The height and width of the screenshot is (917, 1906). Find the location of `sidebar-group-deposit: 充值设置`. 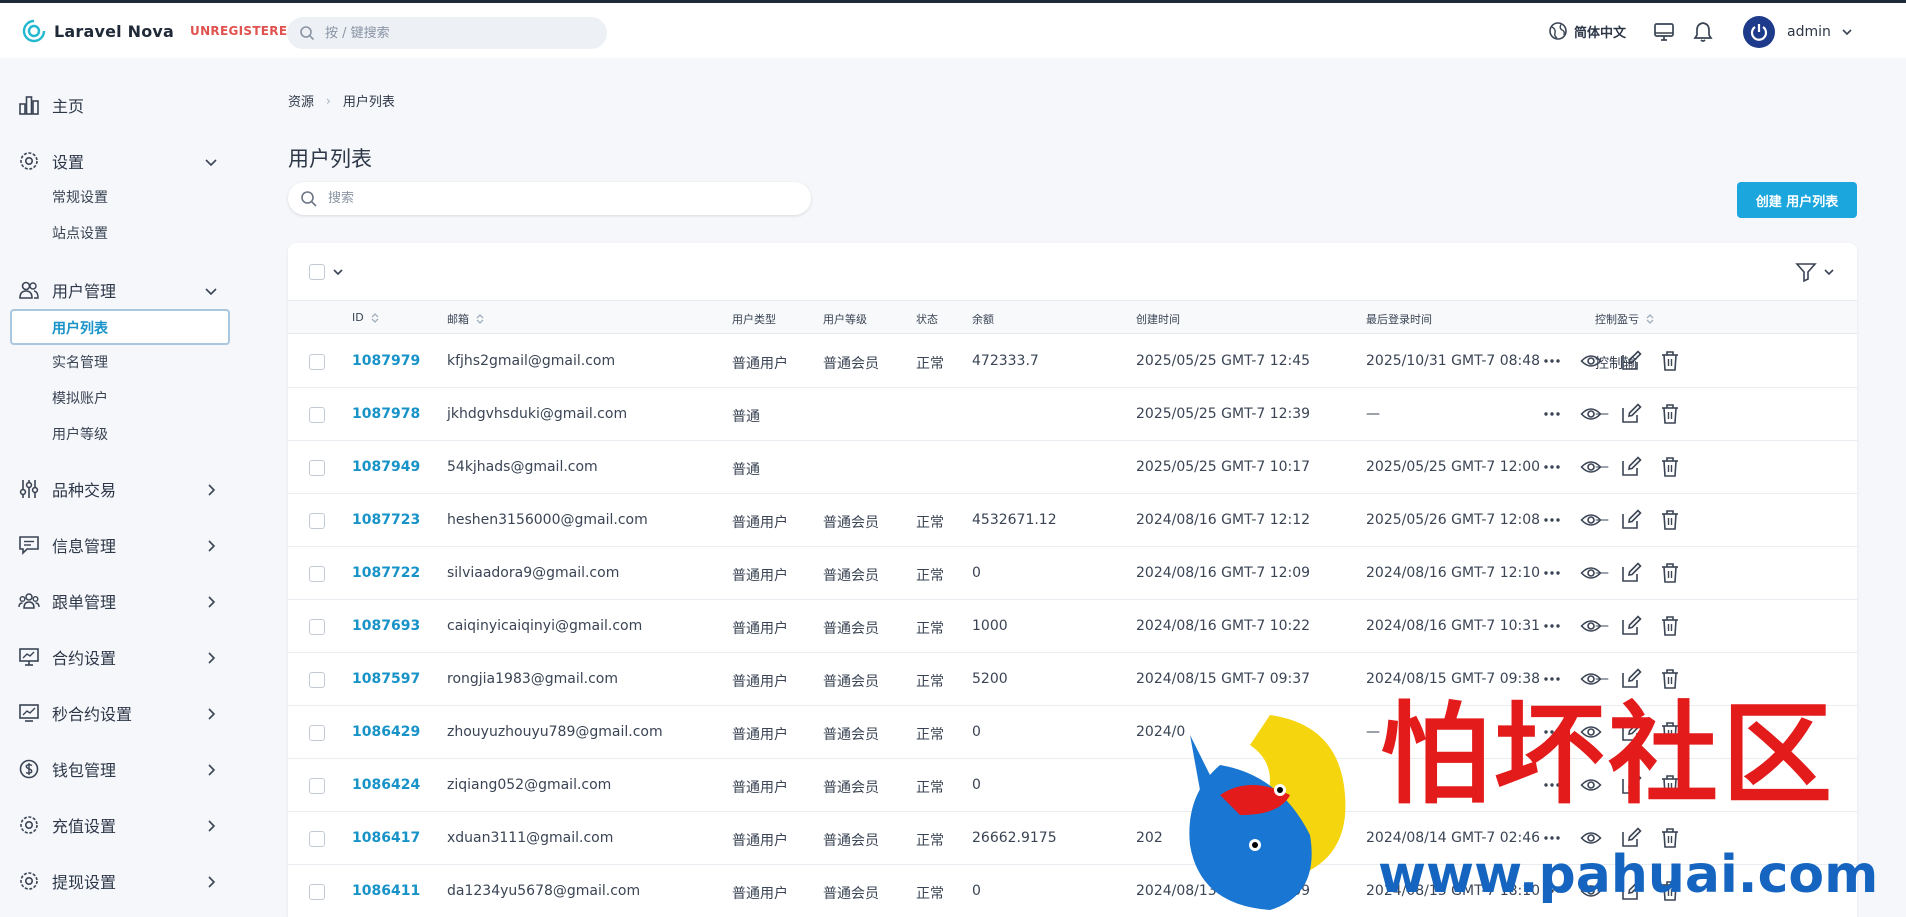

sidebar-group-deposit: 充值设置 is located at coordinates (67, 825).